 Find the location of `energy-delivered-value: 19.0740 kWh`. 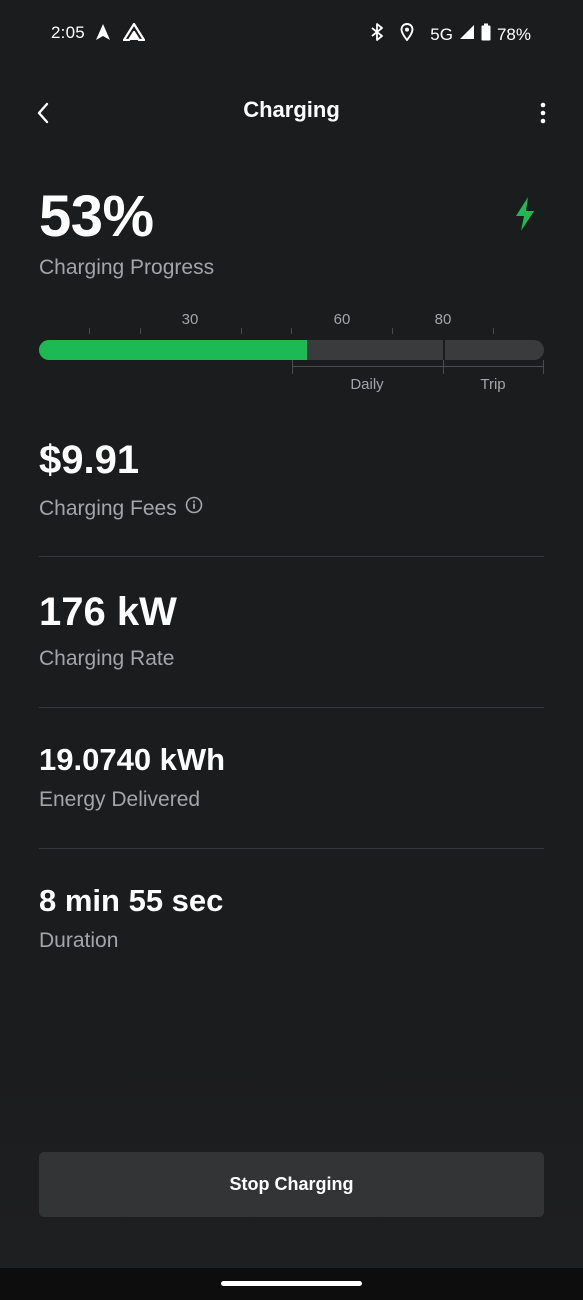

energy-delivered-value: 19.0740 kWh is located at coordinates (132, 759).